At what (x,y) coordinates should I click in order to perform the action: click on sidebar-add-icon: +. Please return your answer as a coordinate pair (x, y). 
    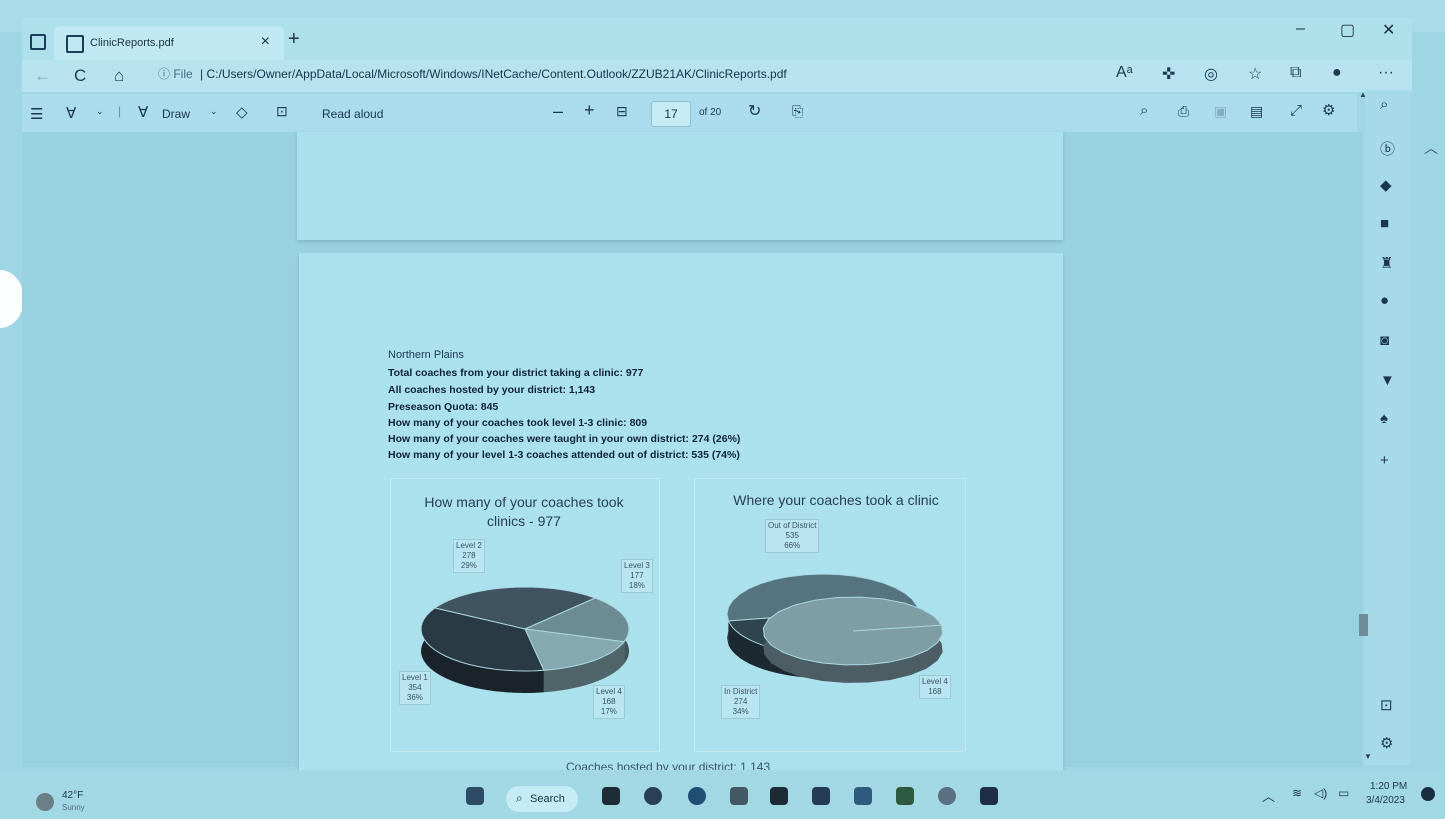
    Looking at the image, I should click on (1384, 460).